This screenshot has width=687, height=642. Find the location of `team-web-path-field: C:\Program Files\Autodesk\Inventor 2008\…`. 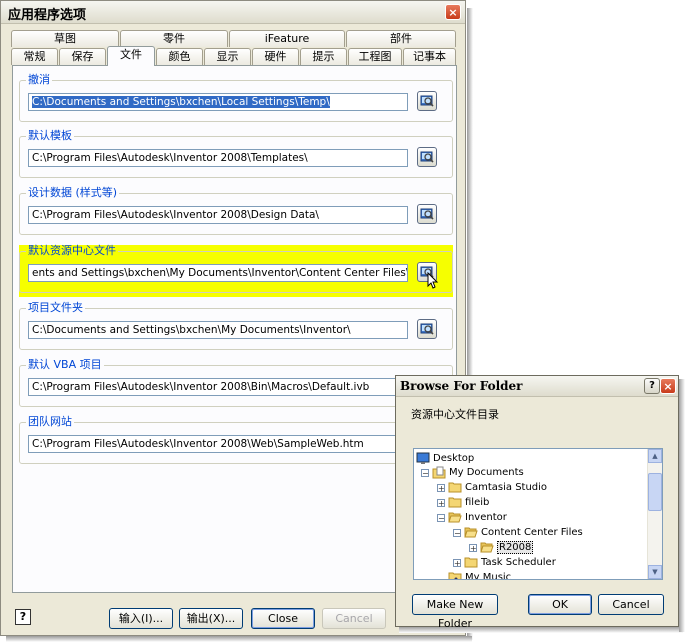

team-web-path-field: C:\Program Files\Autodesk\Inventor 2008\… is located at coordinates (218, 444).